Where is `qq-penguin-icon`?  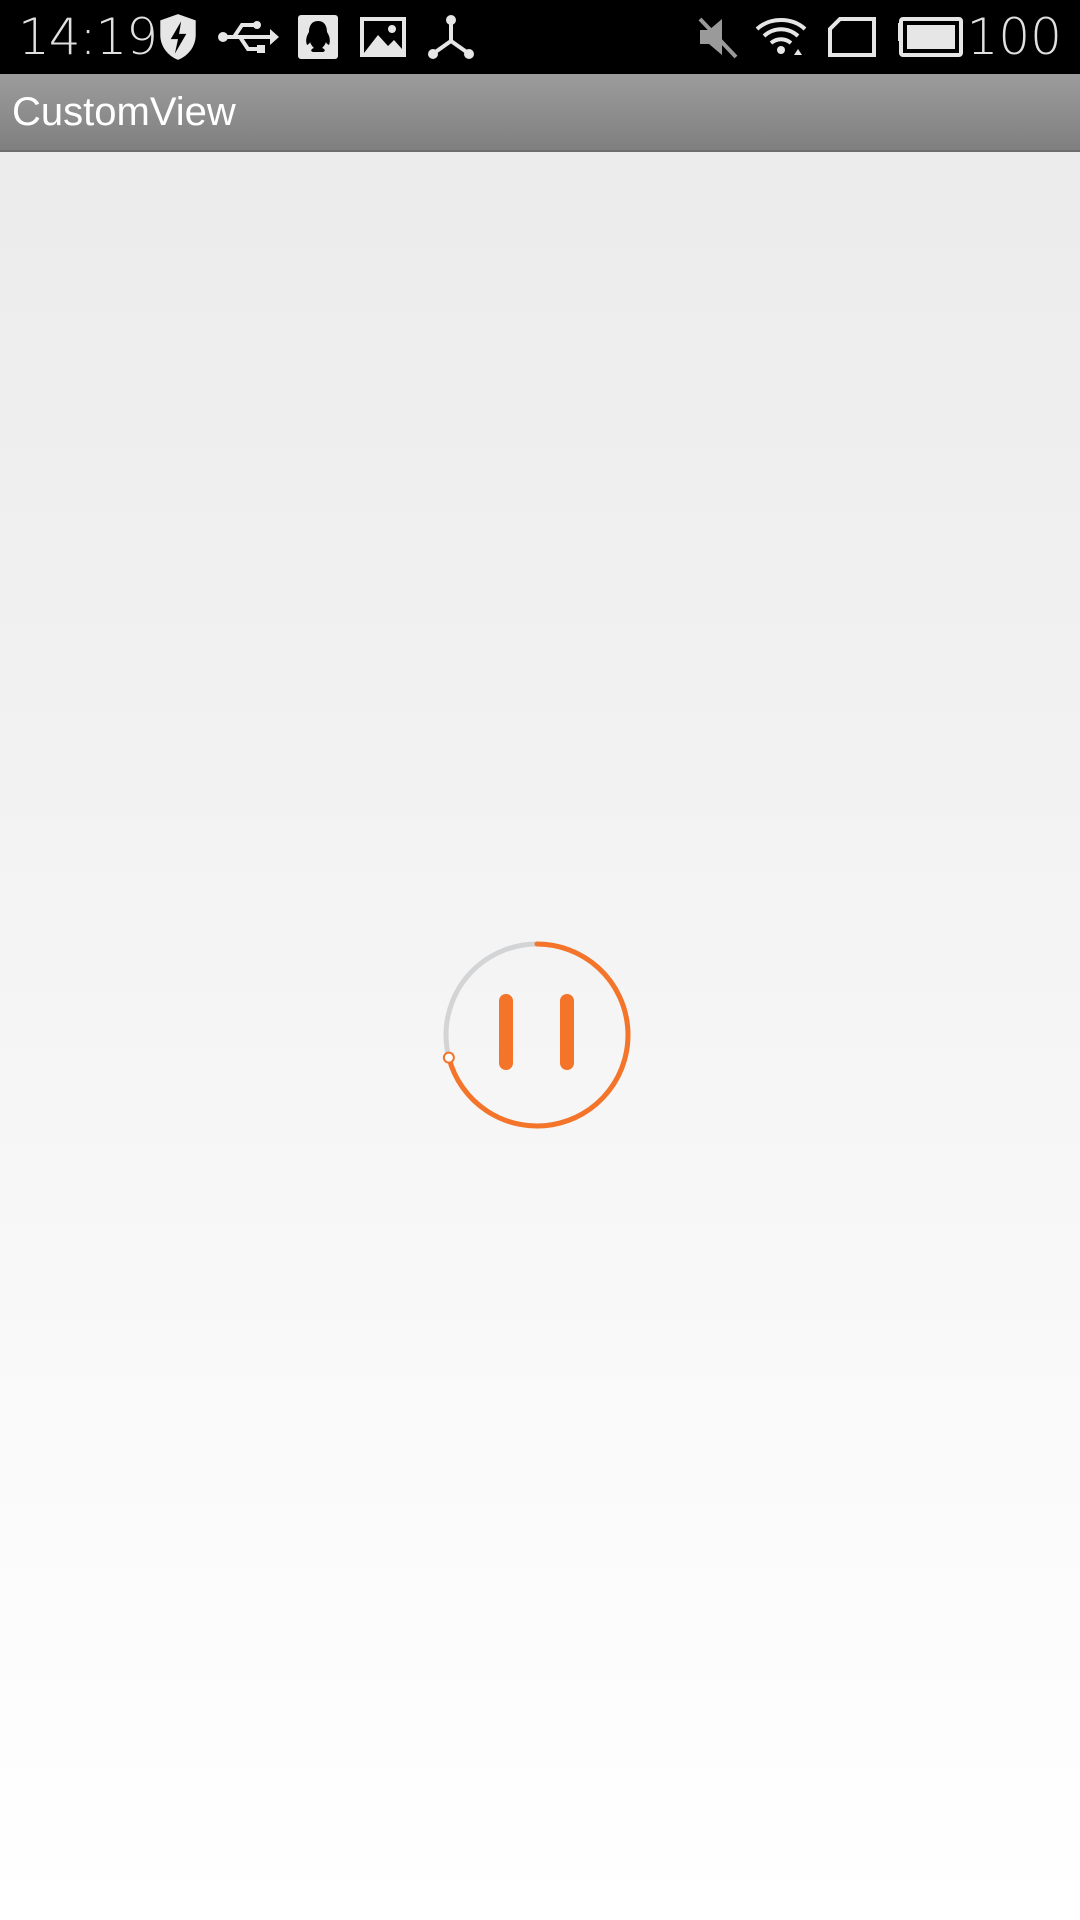
qq-penguin-icon is located at coordinates (318, 37).